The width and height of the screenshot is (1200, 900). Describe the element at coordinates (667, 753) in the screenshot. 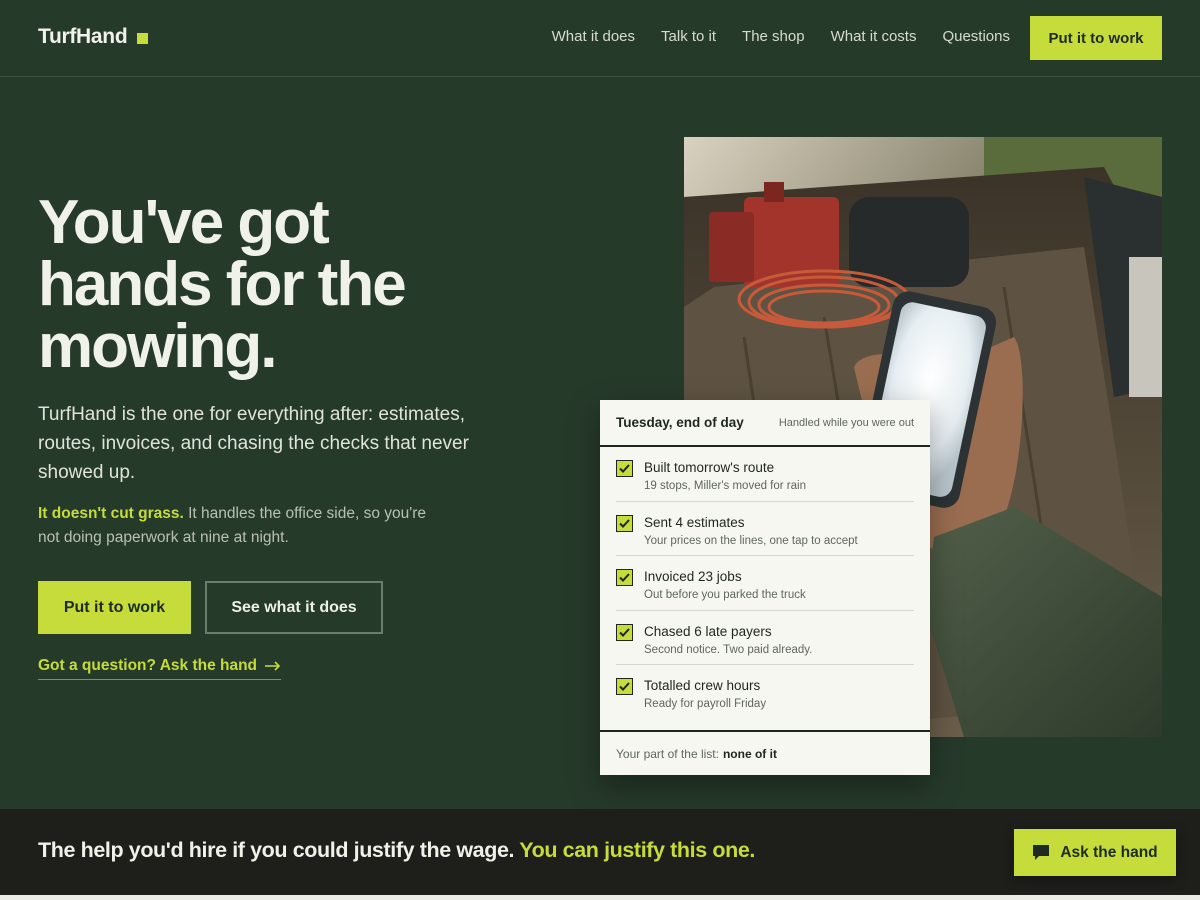

I see `card-footer-label: Your part of the list:` at that location.